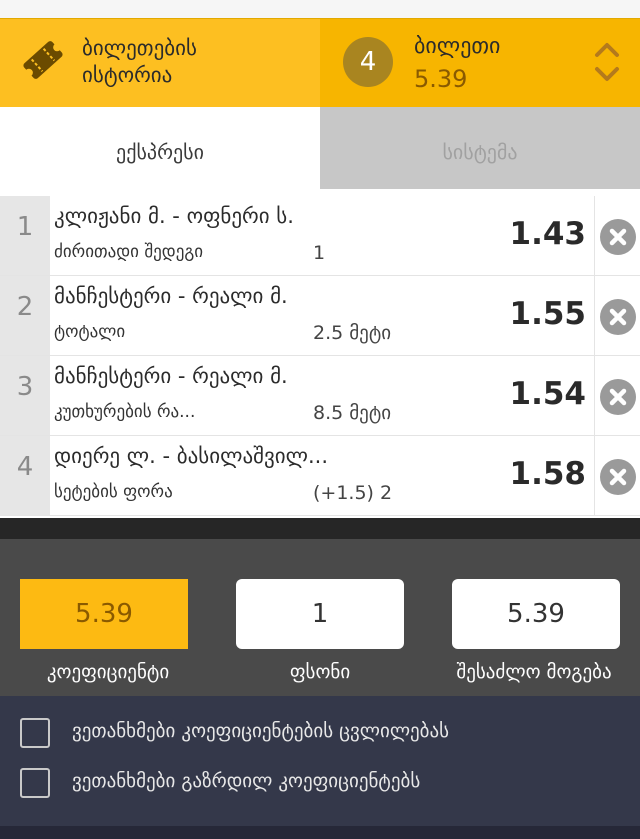 The width and height of the screenshot is (640, 839). I want to click on bet-market: ძირითადი შედეგი, so click(129, 252).